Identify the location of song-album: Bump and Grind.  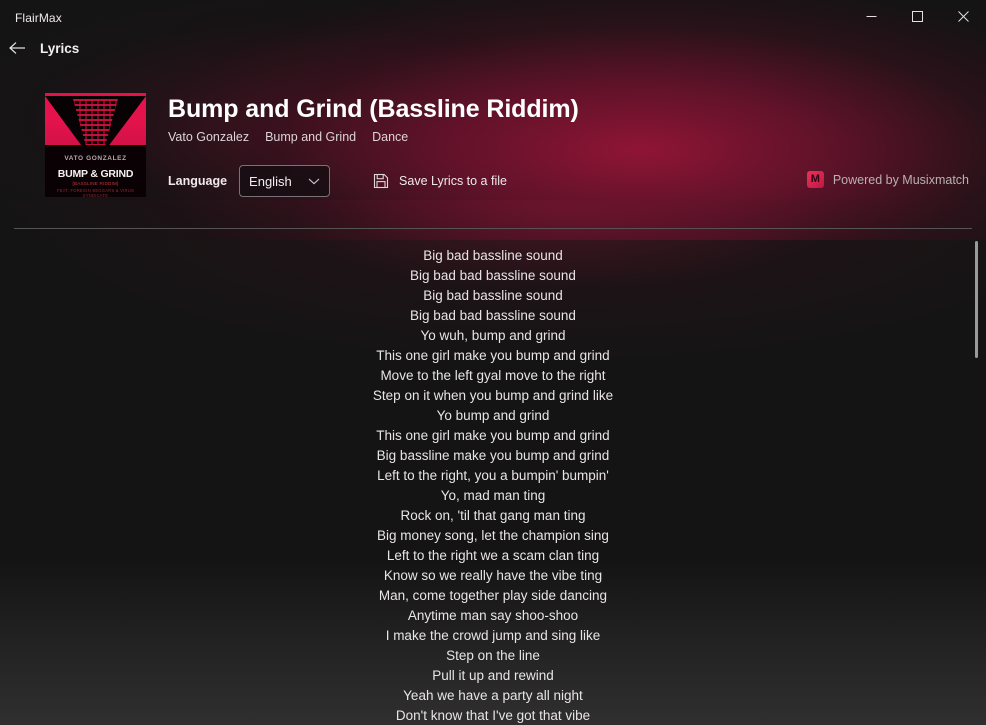
(311, 137).